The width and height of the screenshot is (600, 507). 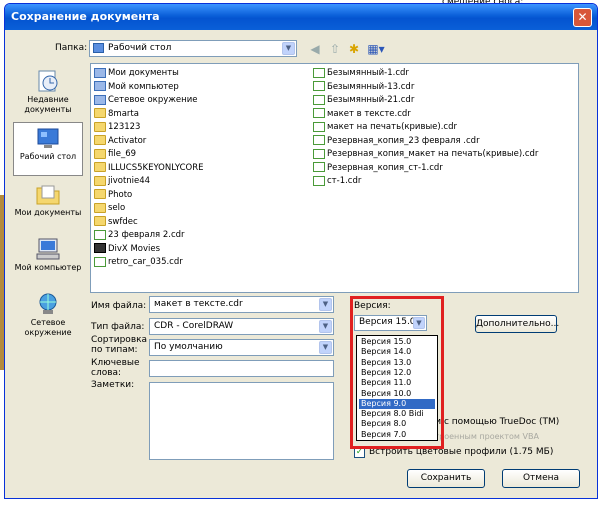 What do you see at coordinates (116, 114) in the screenshot?
I see `file-item: 8marta` at bounding box center [116, 114].